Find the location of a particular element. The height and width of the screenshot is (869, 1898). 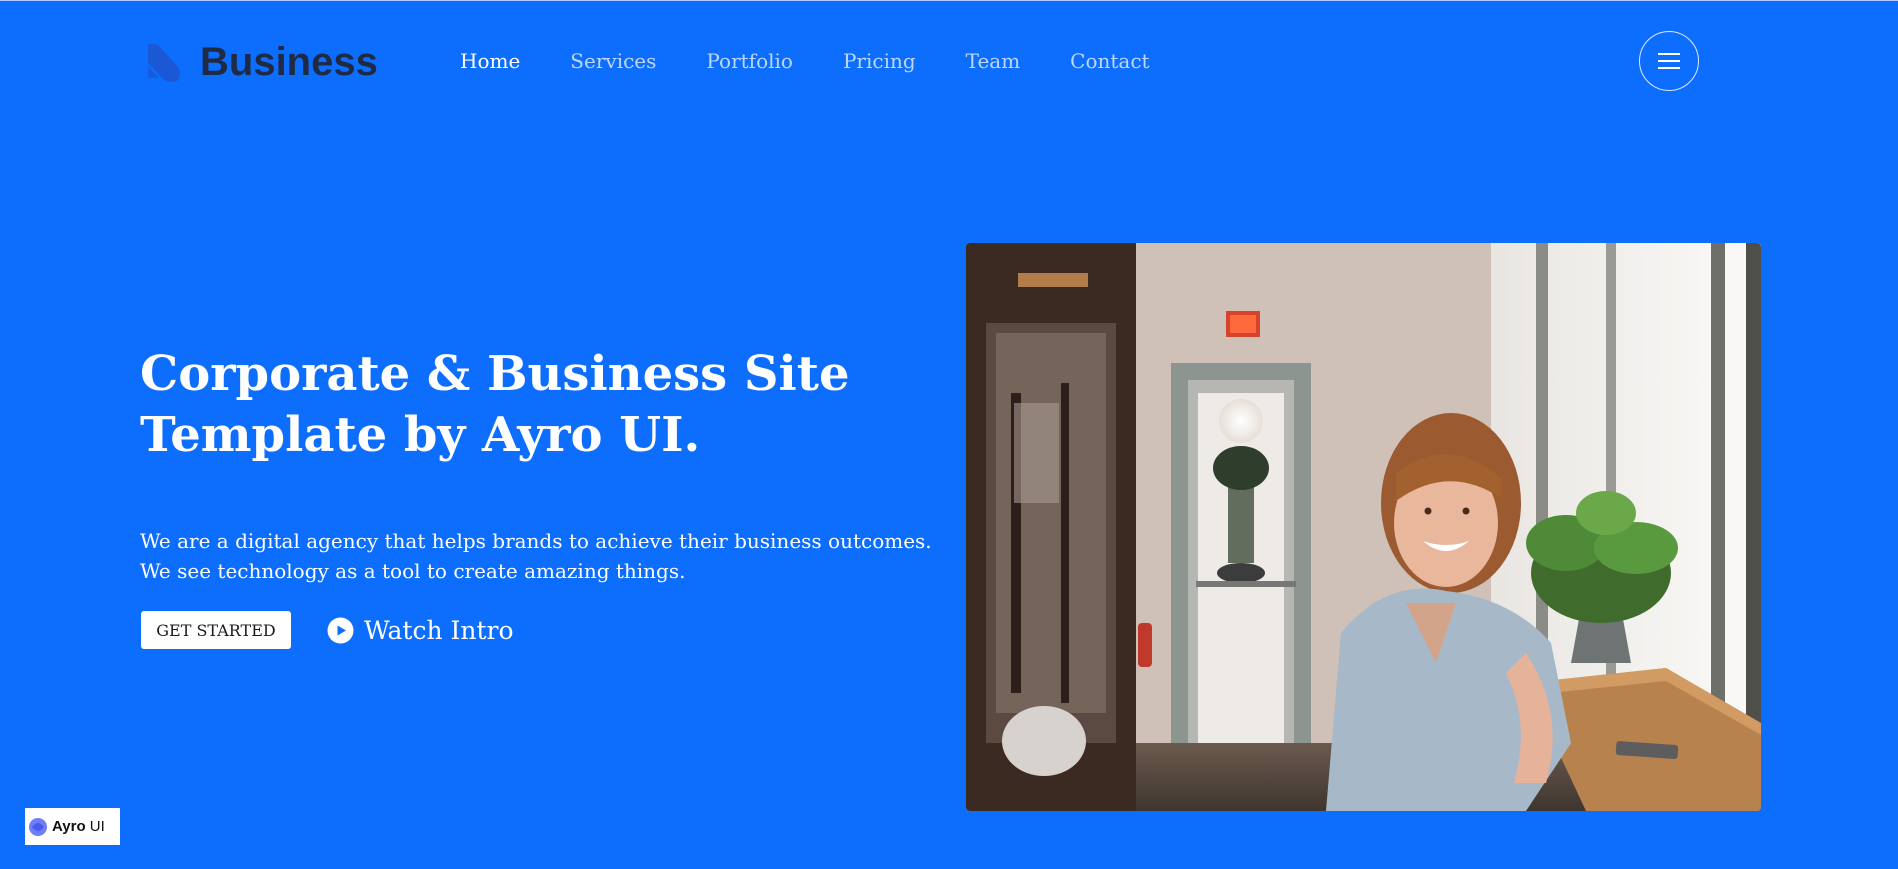

nav-item-portfolio: Portfolio is located at coordinates (749, 61).